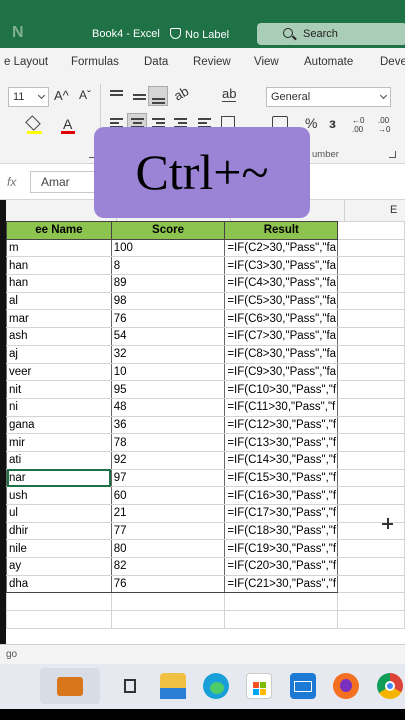  I want to click on comma-style-button: з, so click(332, 123).